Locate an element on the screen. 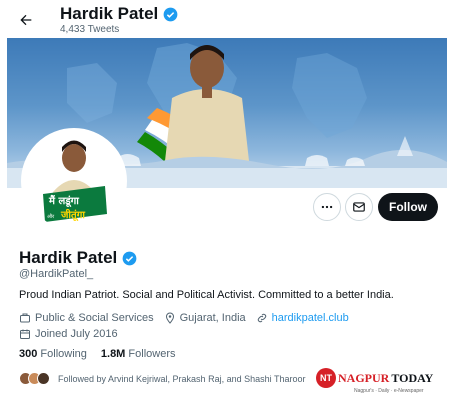  more-options-button is located at coordinates (327, 207).